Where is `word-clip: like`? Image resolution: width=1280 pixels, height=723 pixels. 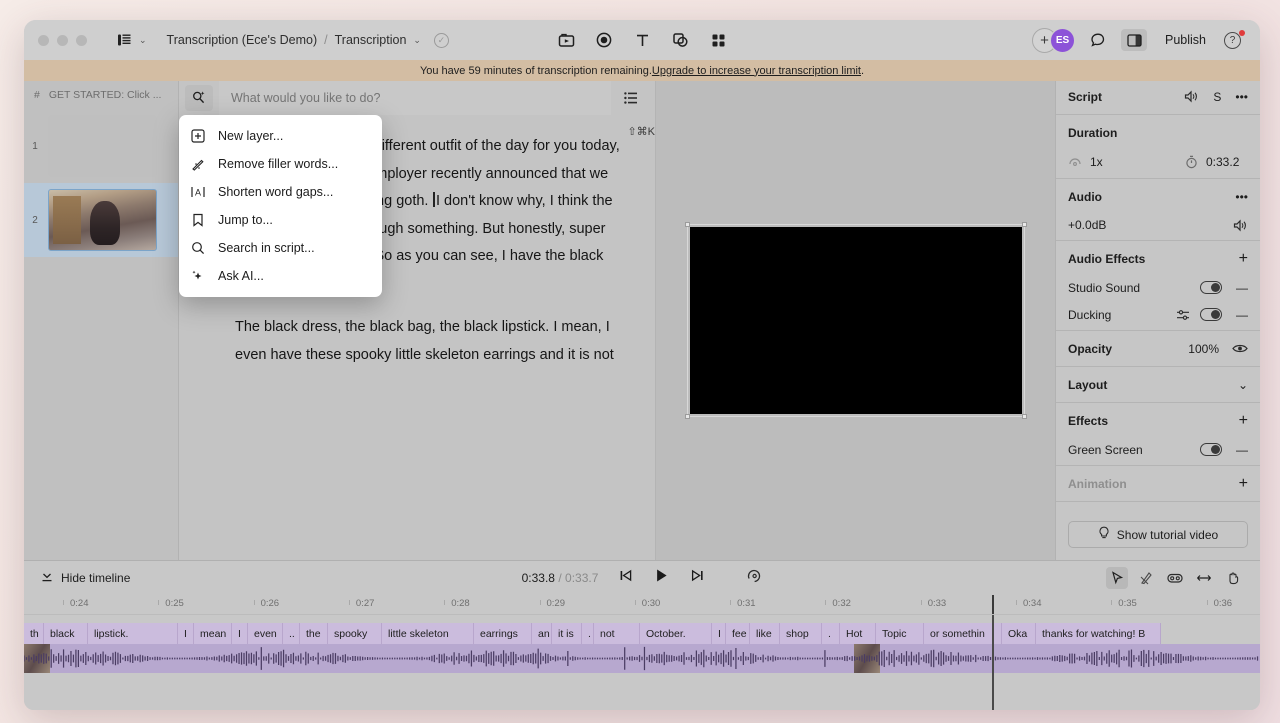
word-clip: like is located at coordinates (765, 633).